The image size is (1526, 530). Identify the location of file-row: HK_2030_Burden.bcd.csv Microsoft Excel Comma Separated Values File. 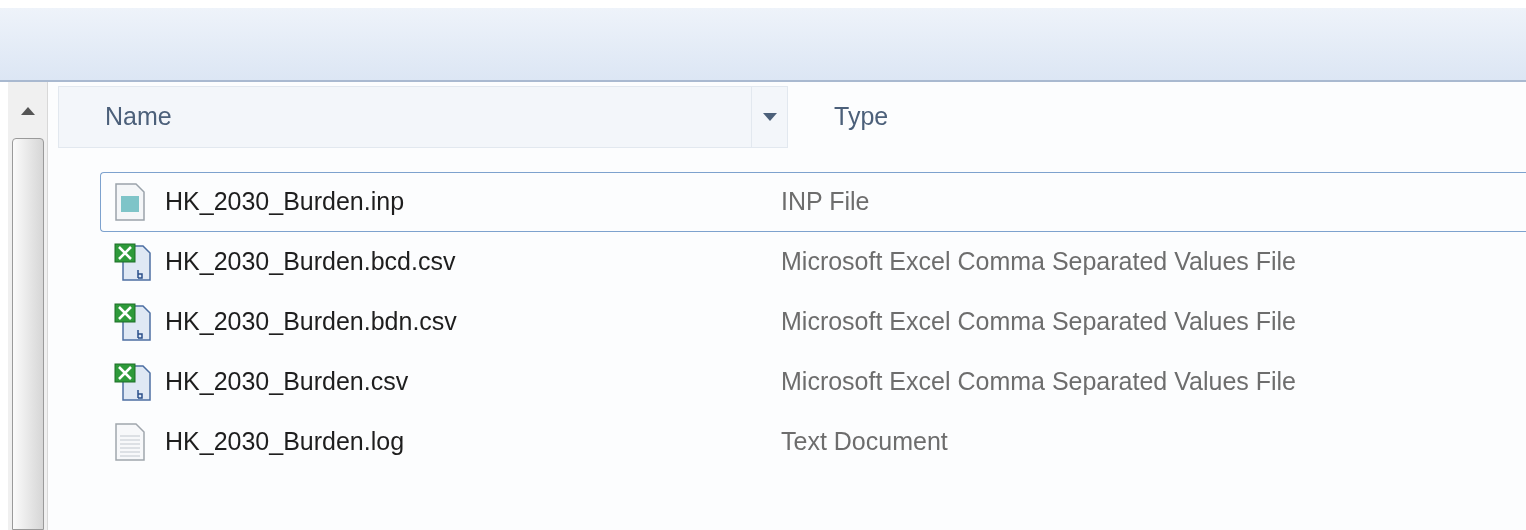
(813, 262).